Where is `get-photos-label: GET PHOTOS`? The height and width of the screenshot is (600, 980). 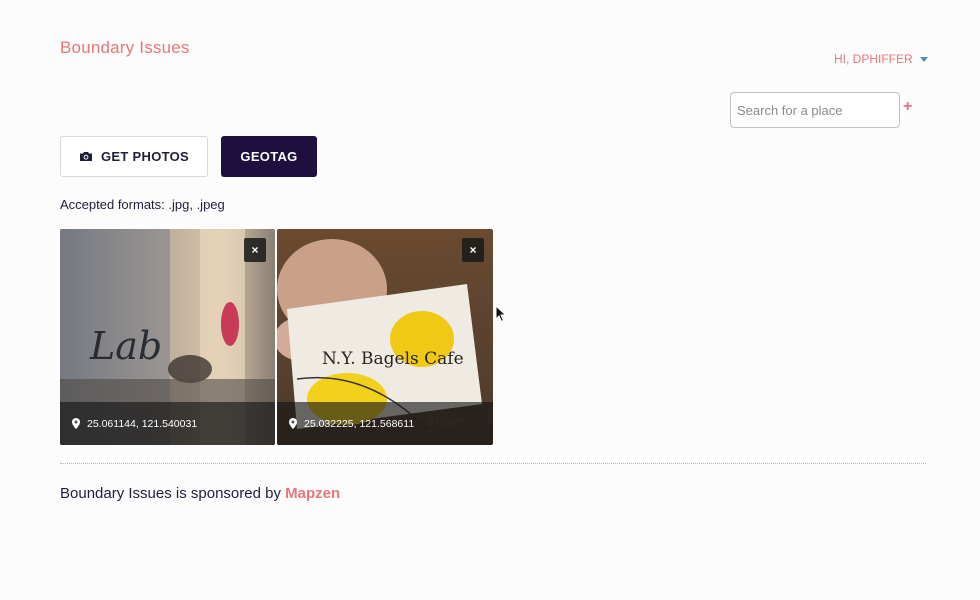 get-photos-label: GET PHOTOS is located at coordinates (145, 156).